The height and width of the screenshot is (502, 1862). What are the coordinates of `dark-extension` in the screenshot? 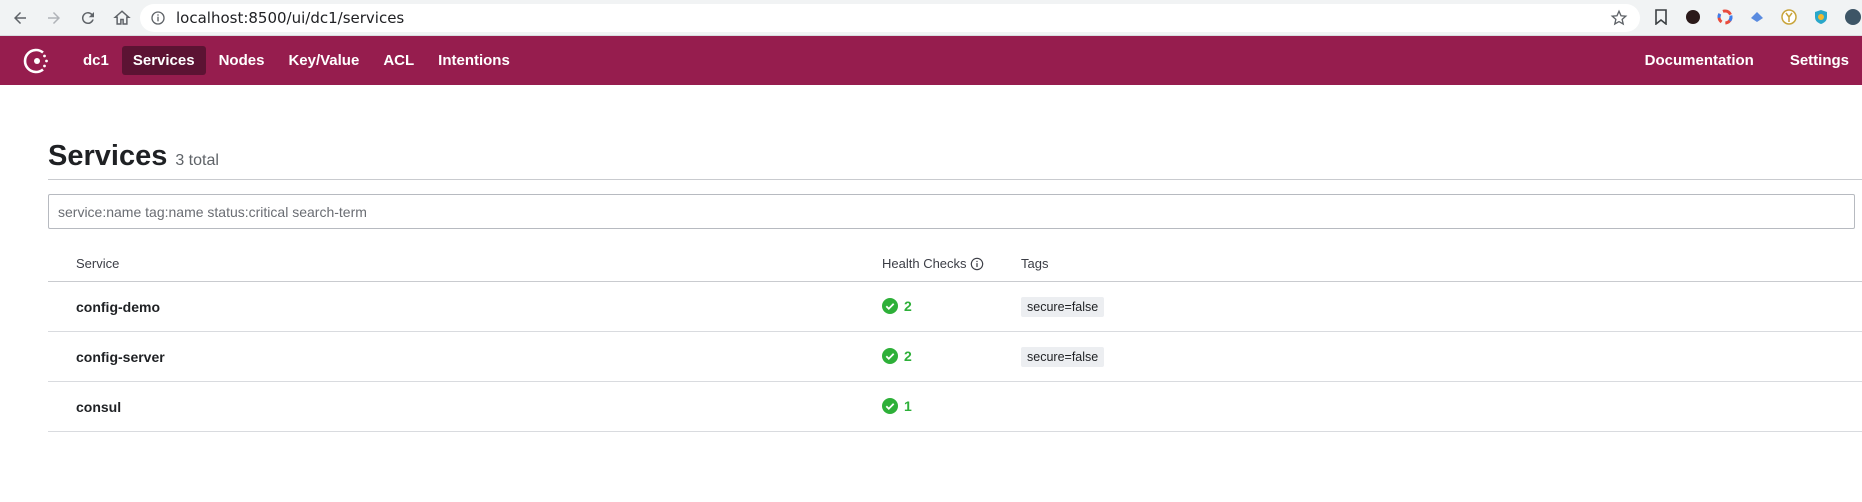 It's located at (1693, 17).